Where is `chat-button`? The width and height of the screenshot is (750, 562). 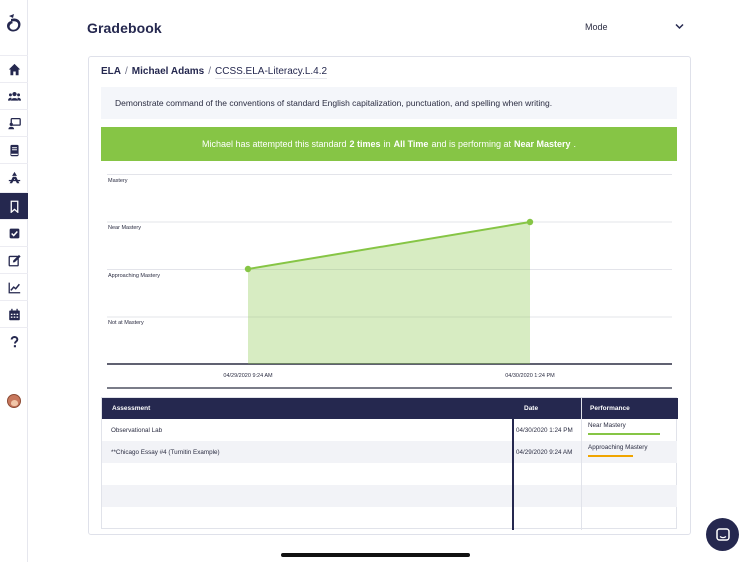
chat-button is located at coordinates (722, 534).